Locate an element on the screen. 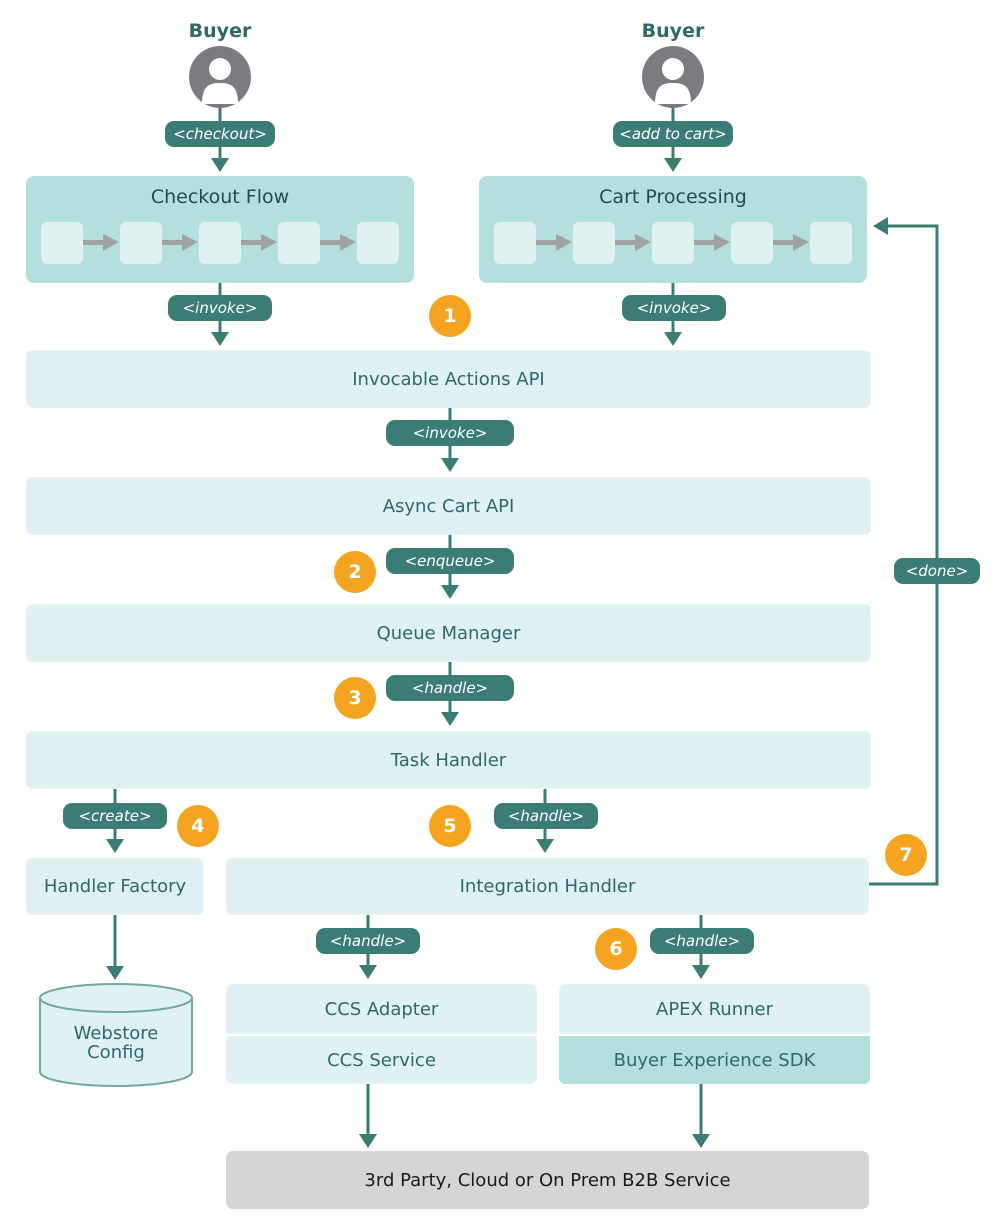 The image size is (1000, 1231). edge-label-checkout: <checkout> is located at coordinates (220, 134).